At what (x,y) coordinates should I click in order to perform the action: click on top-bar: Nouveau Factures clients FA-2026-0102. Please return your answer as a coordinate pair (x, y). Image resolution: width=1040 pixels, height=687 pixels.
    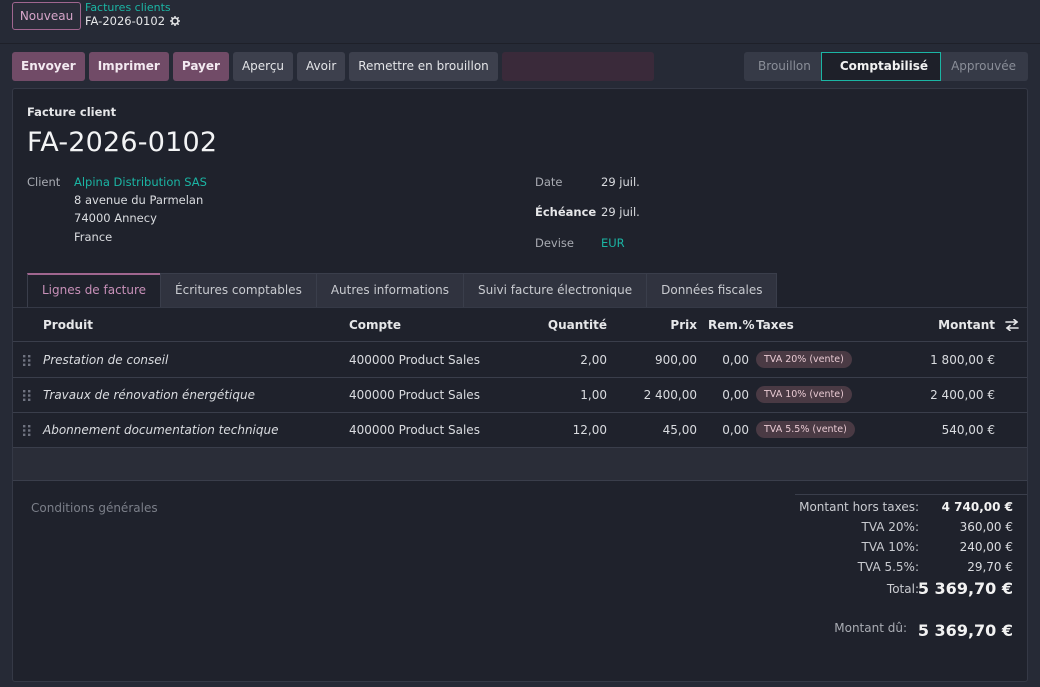
    Looking at the image, I should click on (520, 22).